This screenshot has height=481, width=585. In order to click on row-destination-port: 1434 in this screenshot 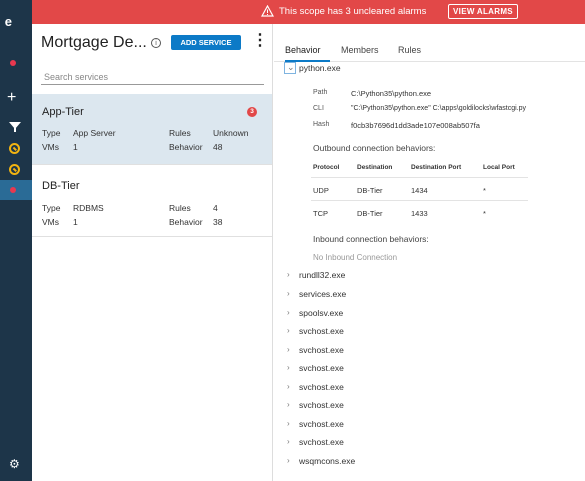, I will do `click(419, 190)`.